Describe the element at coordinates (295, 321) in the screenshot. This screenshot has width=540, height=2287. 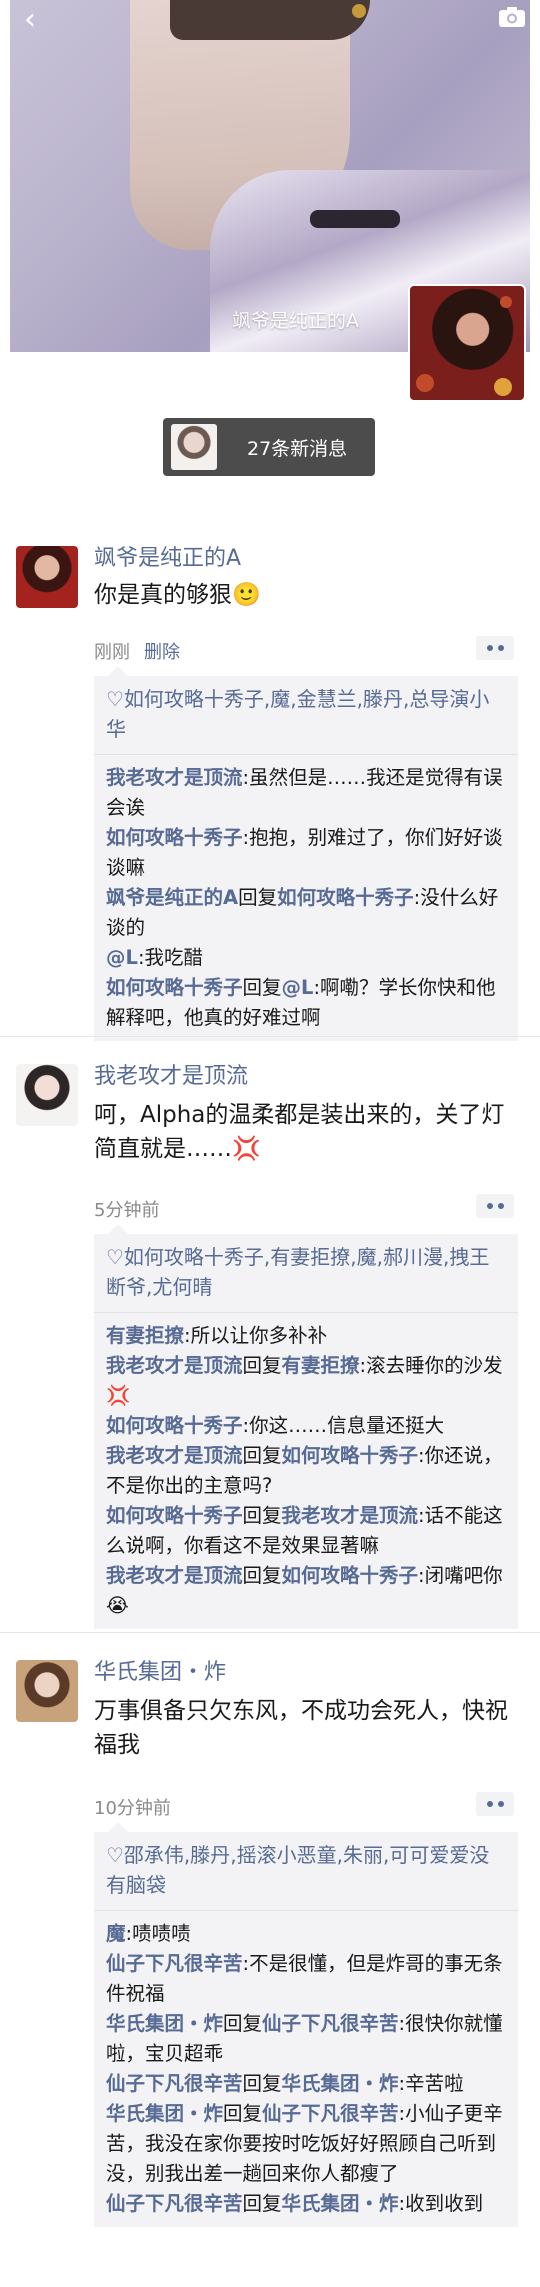
I see `cover-username: 飒爷是纯正的A` at that location.